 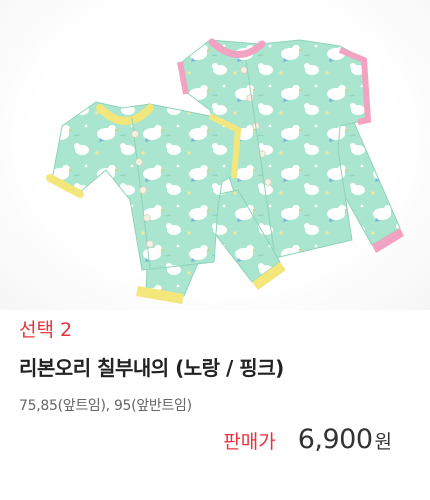 I want to click on price-unit: 원, so click(x=383, y=442).